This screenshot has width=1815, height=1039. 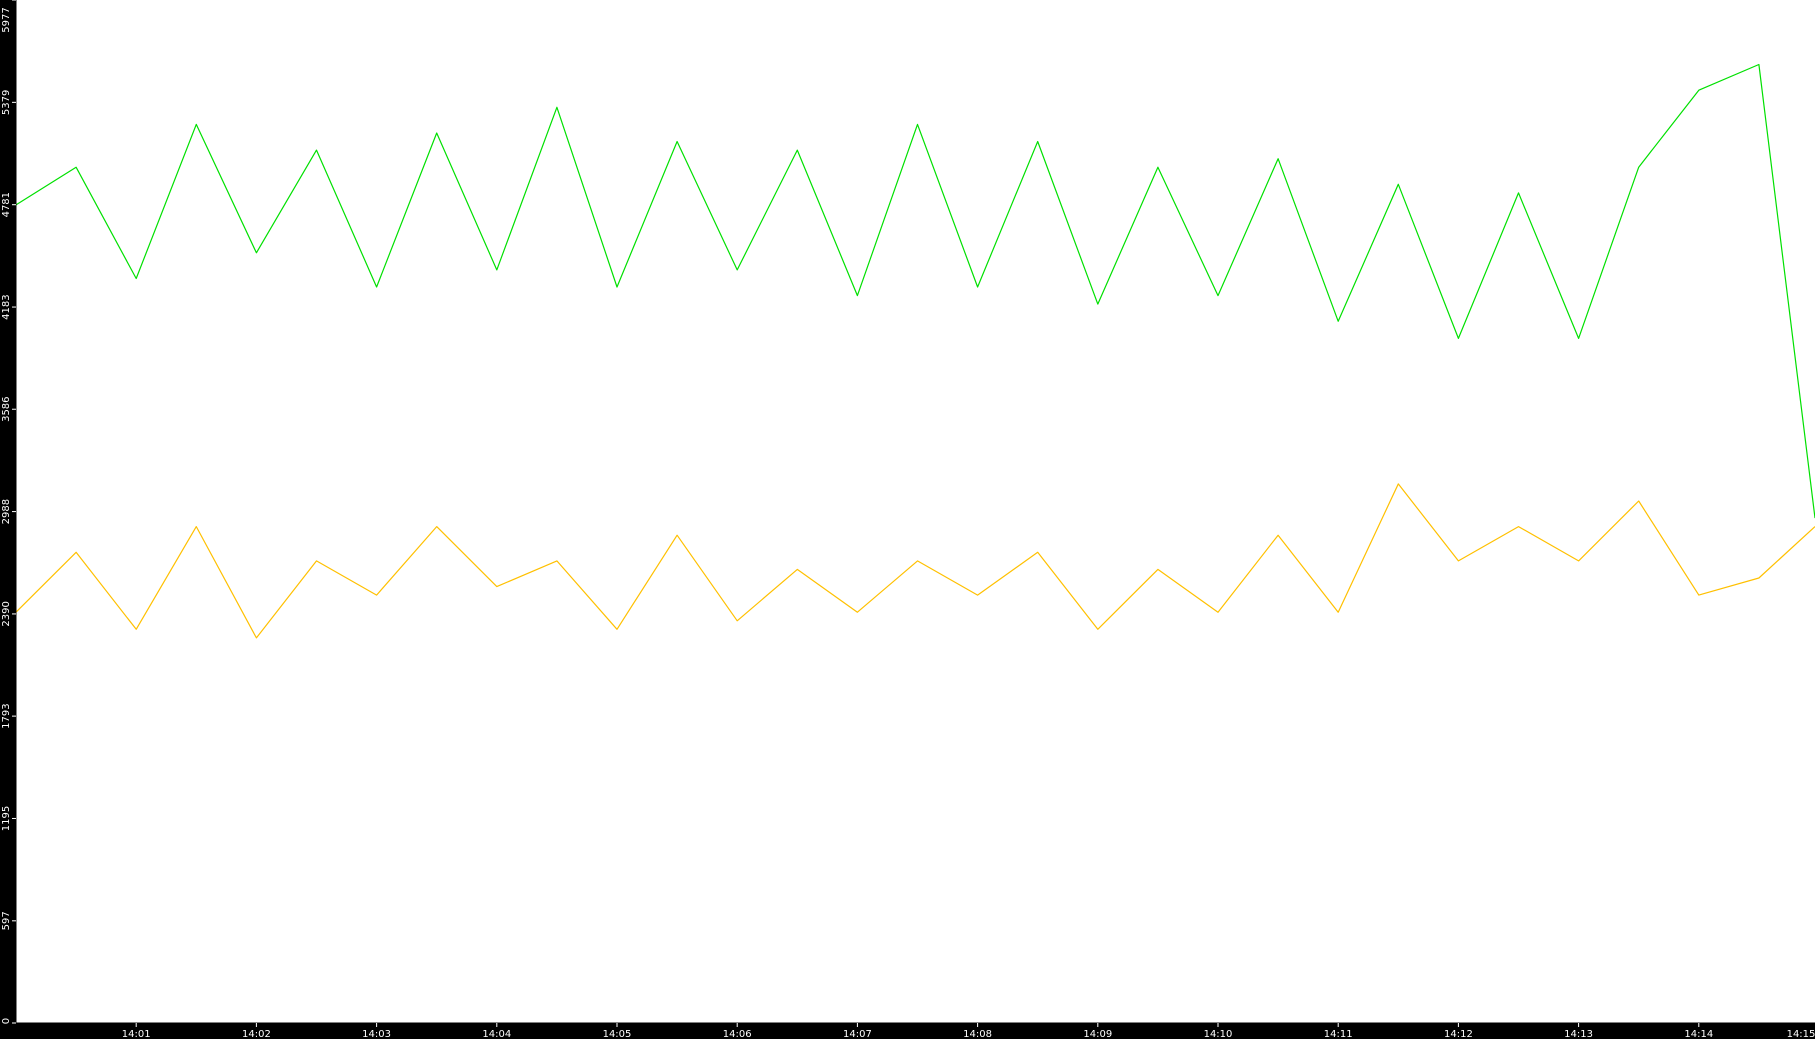 What do you see at coordinates (6, 102) in the screenshot?
I see `y-tick-label: 5379` at bounding box center [6, 102].